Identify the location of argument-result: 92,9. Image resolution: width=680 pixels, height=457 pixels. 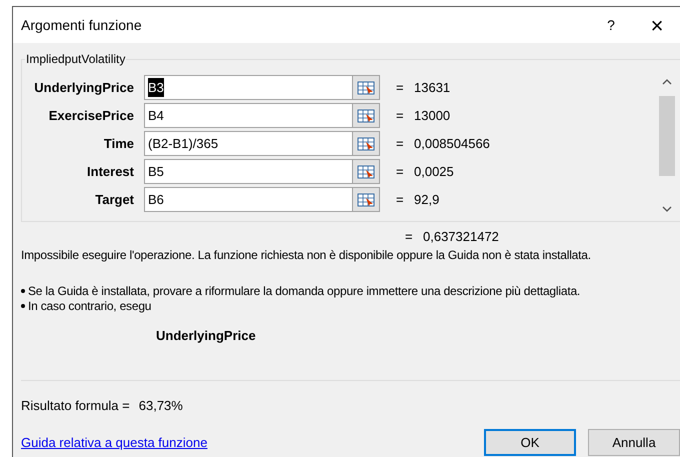
(427, 199).